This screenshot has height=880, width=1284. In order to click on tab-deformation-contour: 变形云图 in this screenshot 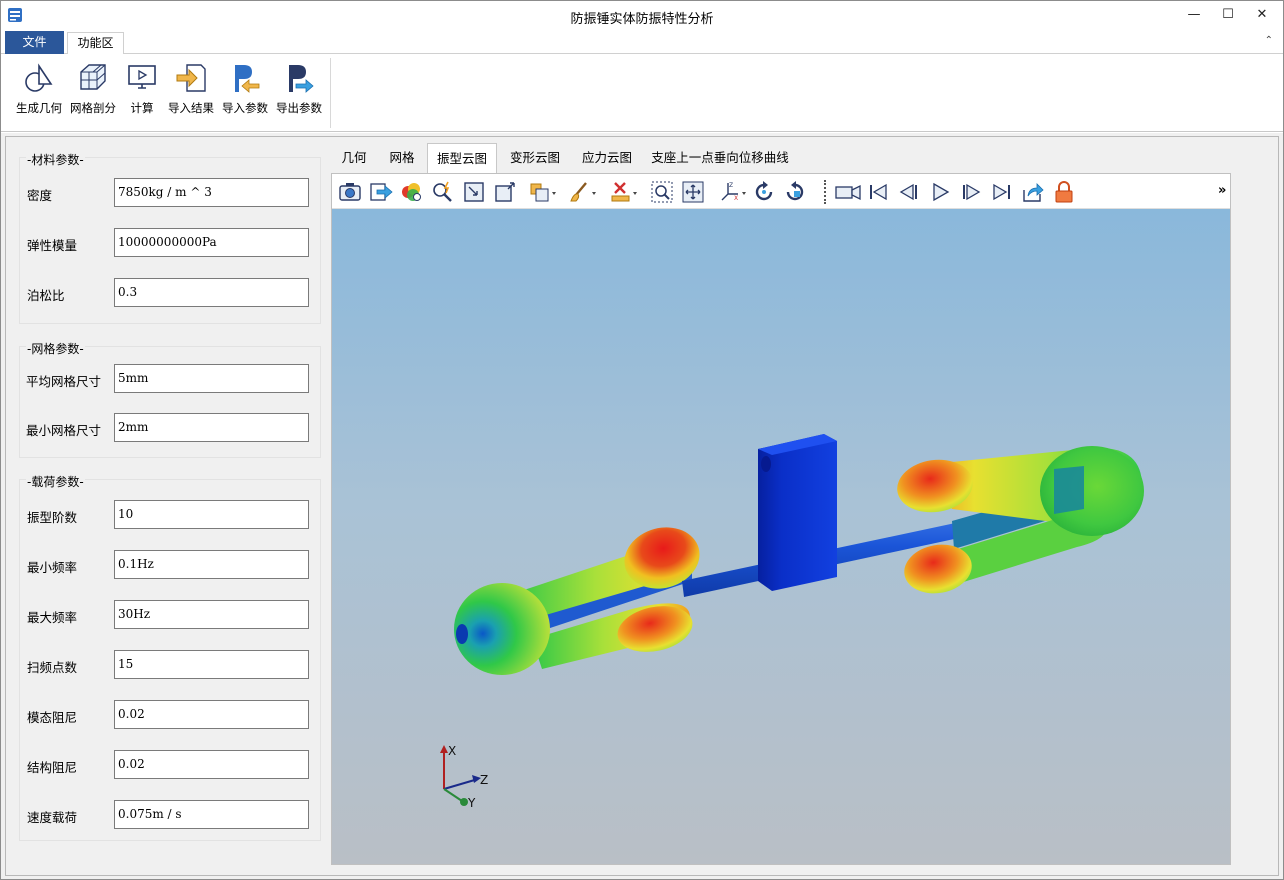, I will do `click(535, 159)`.